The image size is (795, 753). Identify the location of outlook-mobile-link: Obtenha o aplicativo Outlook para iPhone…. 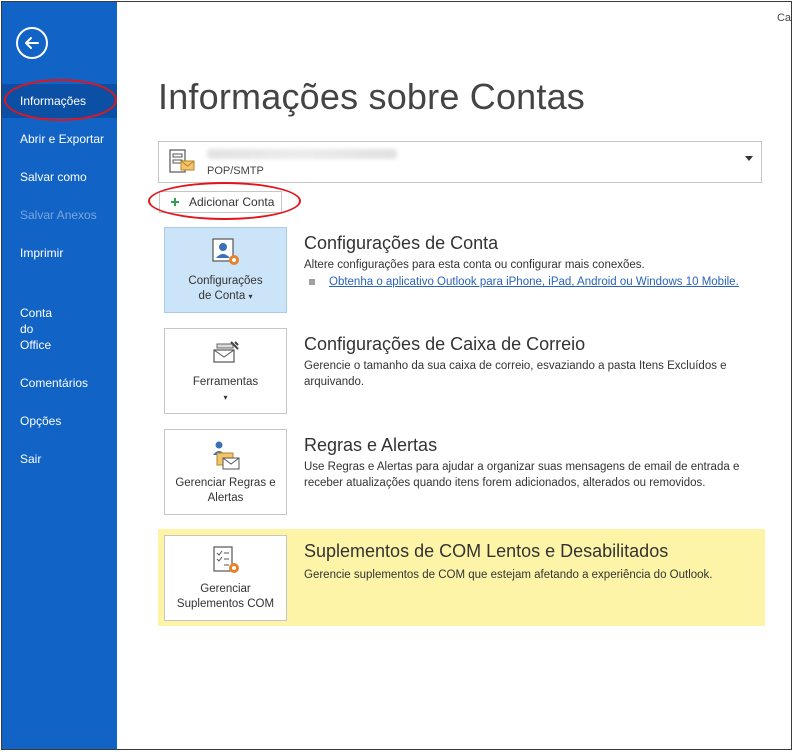
(534, 282).